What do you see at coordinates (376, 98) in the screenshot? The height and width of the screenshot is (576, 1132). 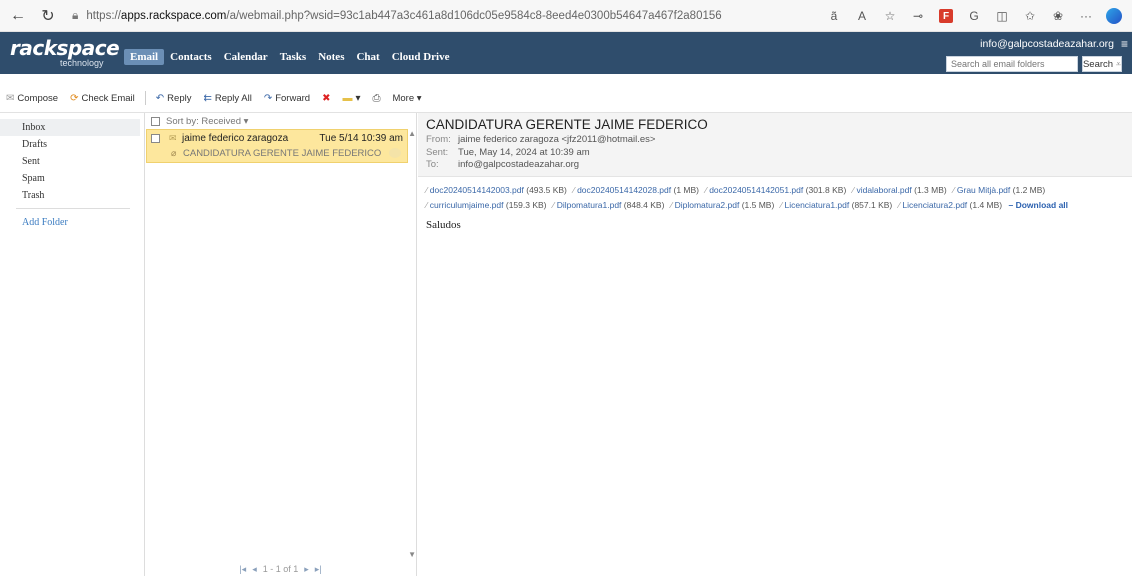 I see `print-button: ⎙` at bounding box center [376, 98].